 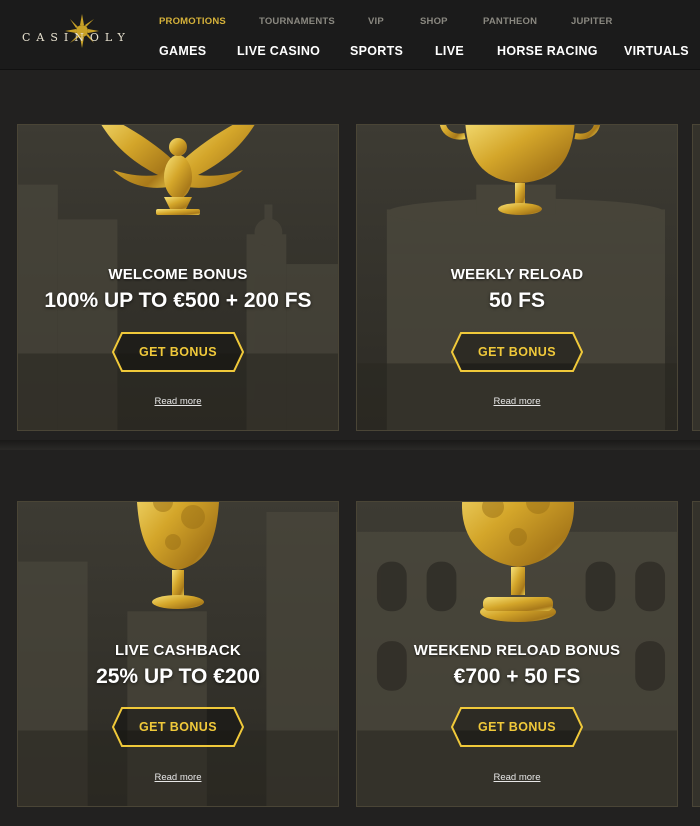 I want to click on nav-virtuals: VIRTUALS, so click(x=656, y=51).